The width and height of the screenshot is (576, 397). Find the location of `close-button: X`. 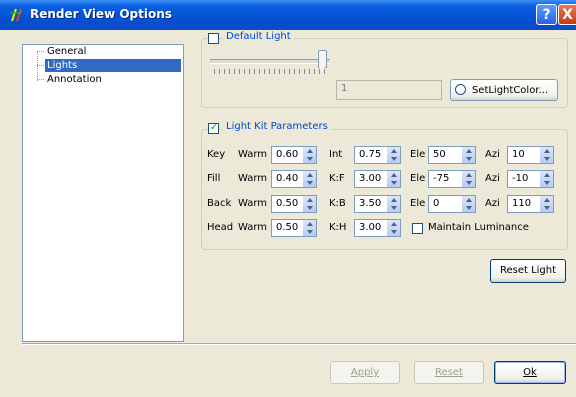

close-button: X is located at coordinates (567, 14).